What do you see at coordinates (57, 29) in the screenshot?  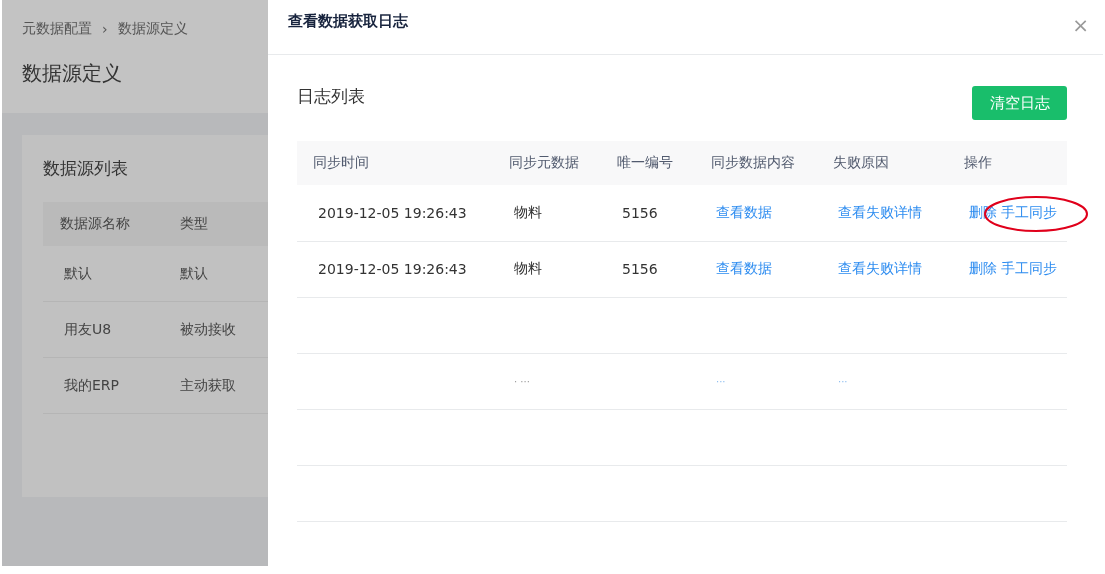 I see `breadcrumb-link: 元数据配置` at bounding box center [57, 29].